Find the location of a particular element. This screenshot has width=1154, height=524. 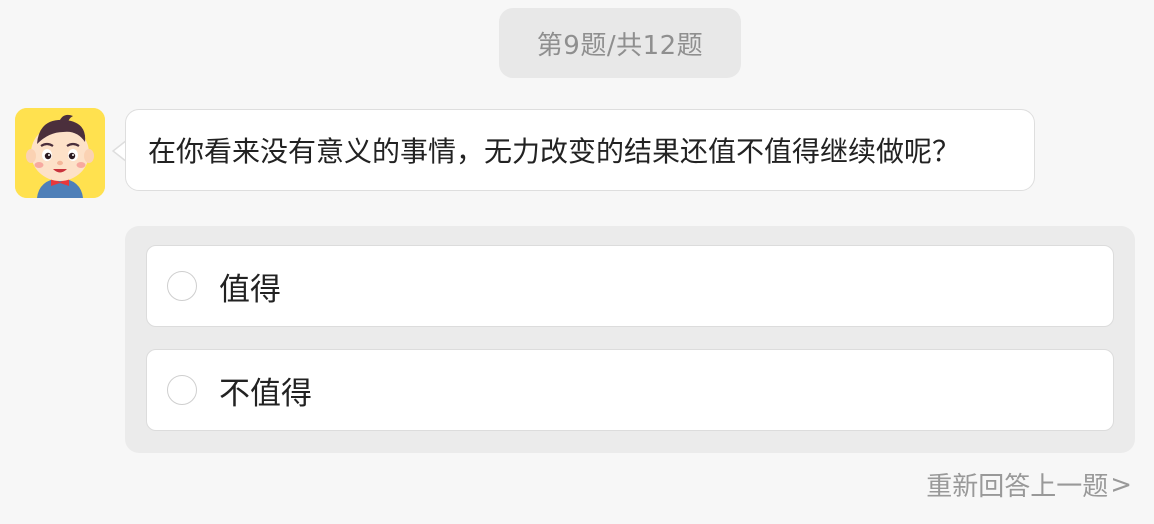

answer-option-not-worth-it: 不值得 is located at coordinates (630, 390).